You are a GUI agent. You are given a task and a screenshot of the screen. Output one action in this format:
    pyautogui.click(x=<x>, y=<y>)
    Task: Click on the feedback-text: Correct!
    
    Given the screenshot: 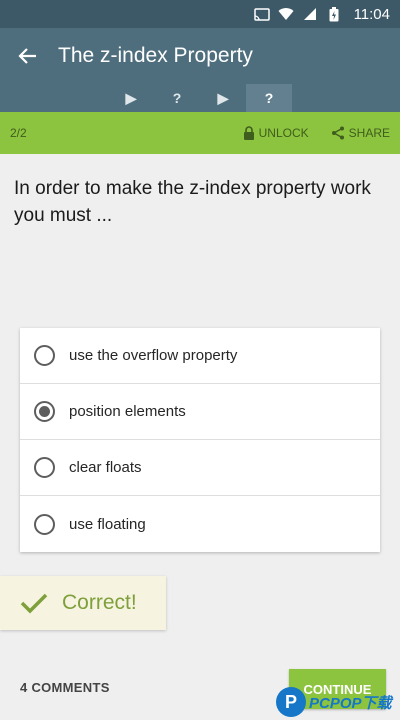 What is the action you would take?
    pyautogui.click(x=99, y=602)
    